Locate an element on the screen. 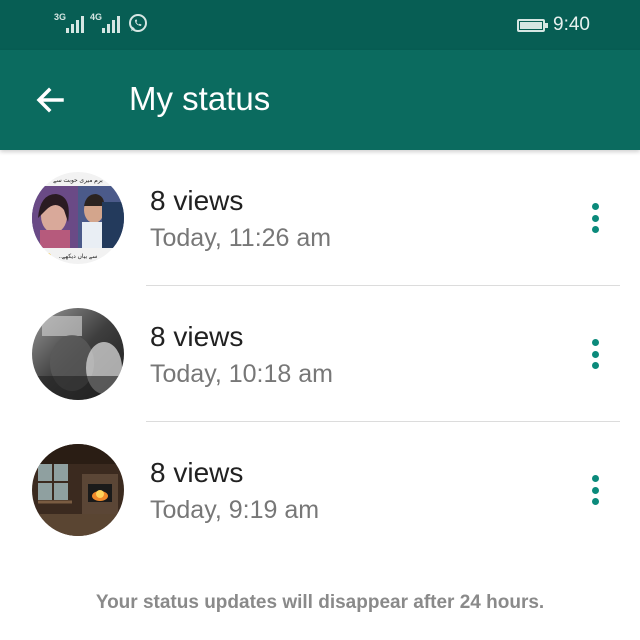  thumbnail-caption-top: برم میری حوبت سے is located at coordinates (78, 181).